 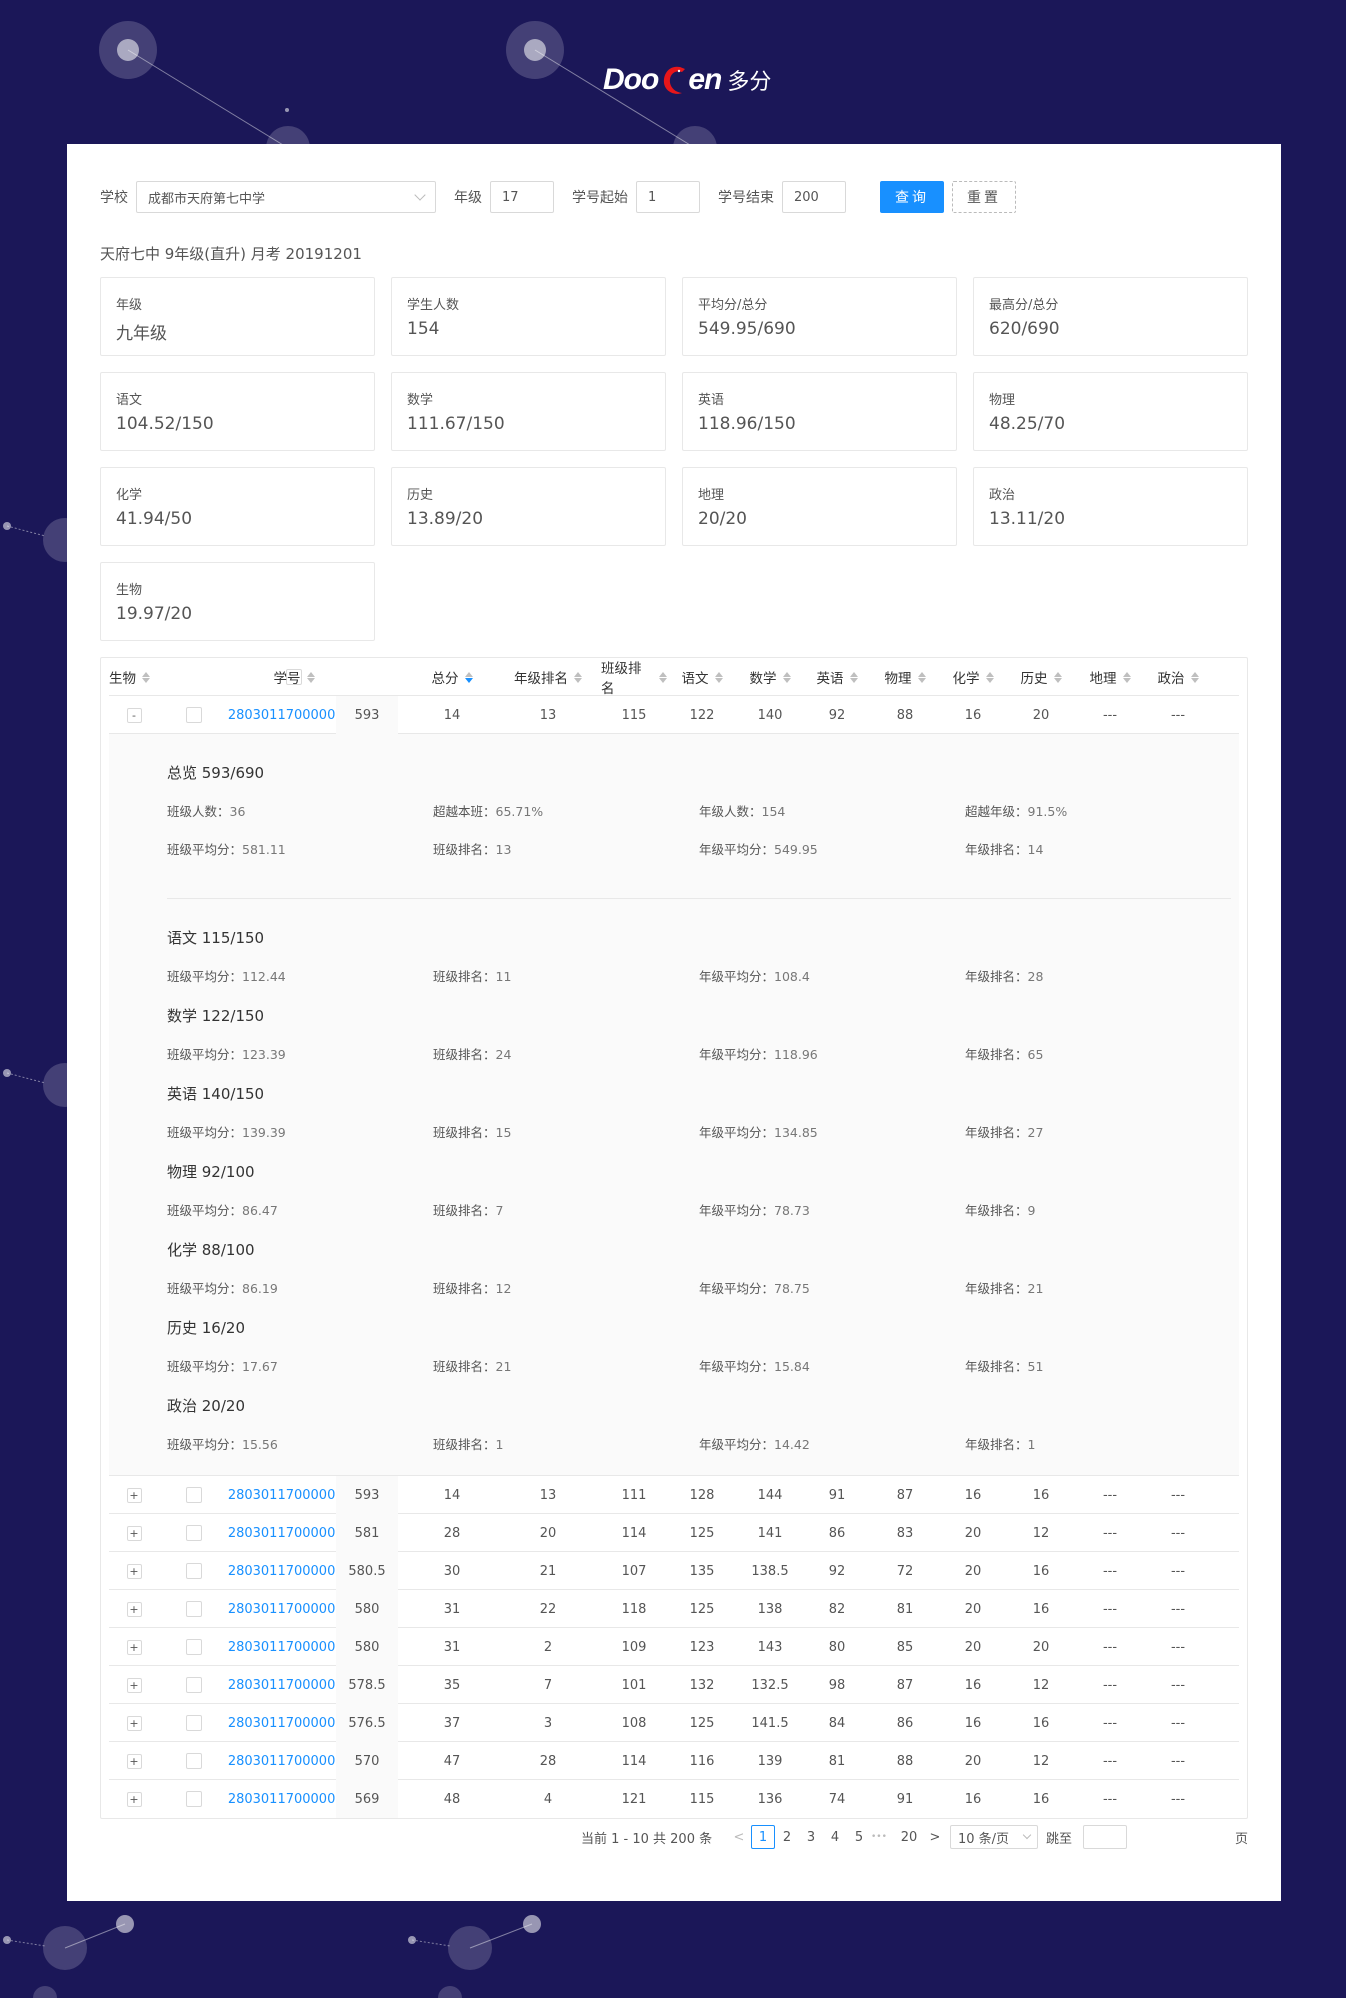 I want to click on subject-stat: 年级平均分：15.84, so click(x=754, y=1365).